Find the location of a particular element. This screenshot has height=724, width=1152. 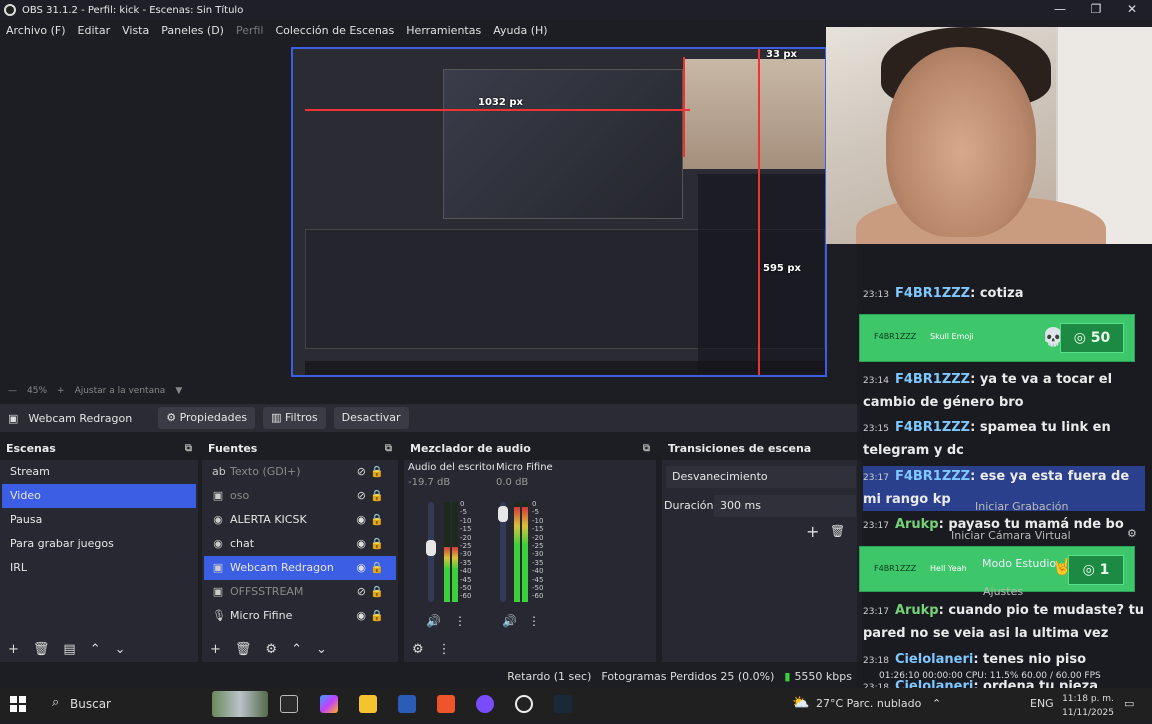

source-settings-icon: ⚙ is located at coordinates (271, 649).